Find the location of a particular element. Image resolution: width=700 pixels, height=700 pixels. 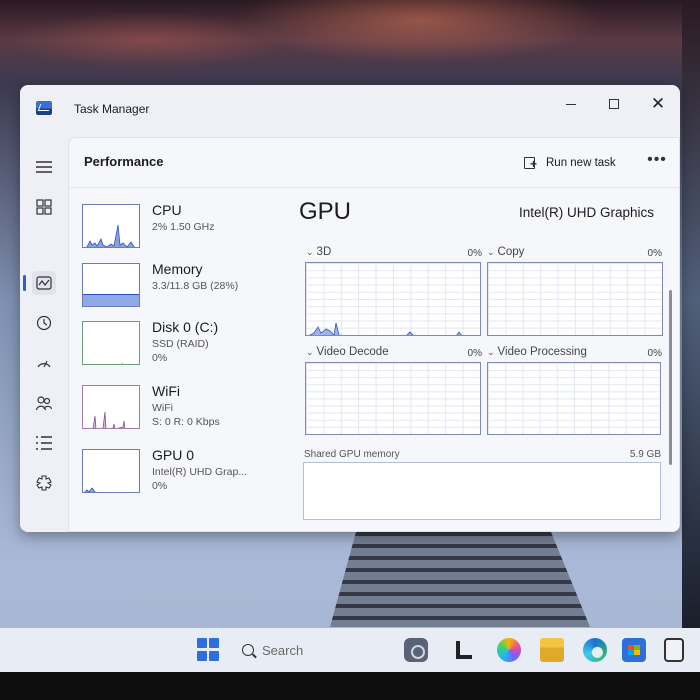

nav-rail is located at coordinates (44, 332).